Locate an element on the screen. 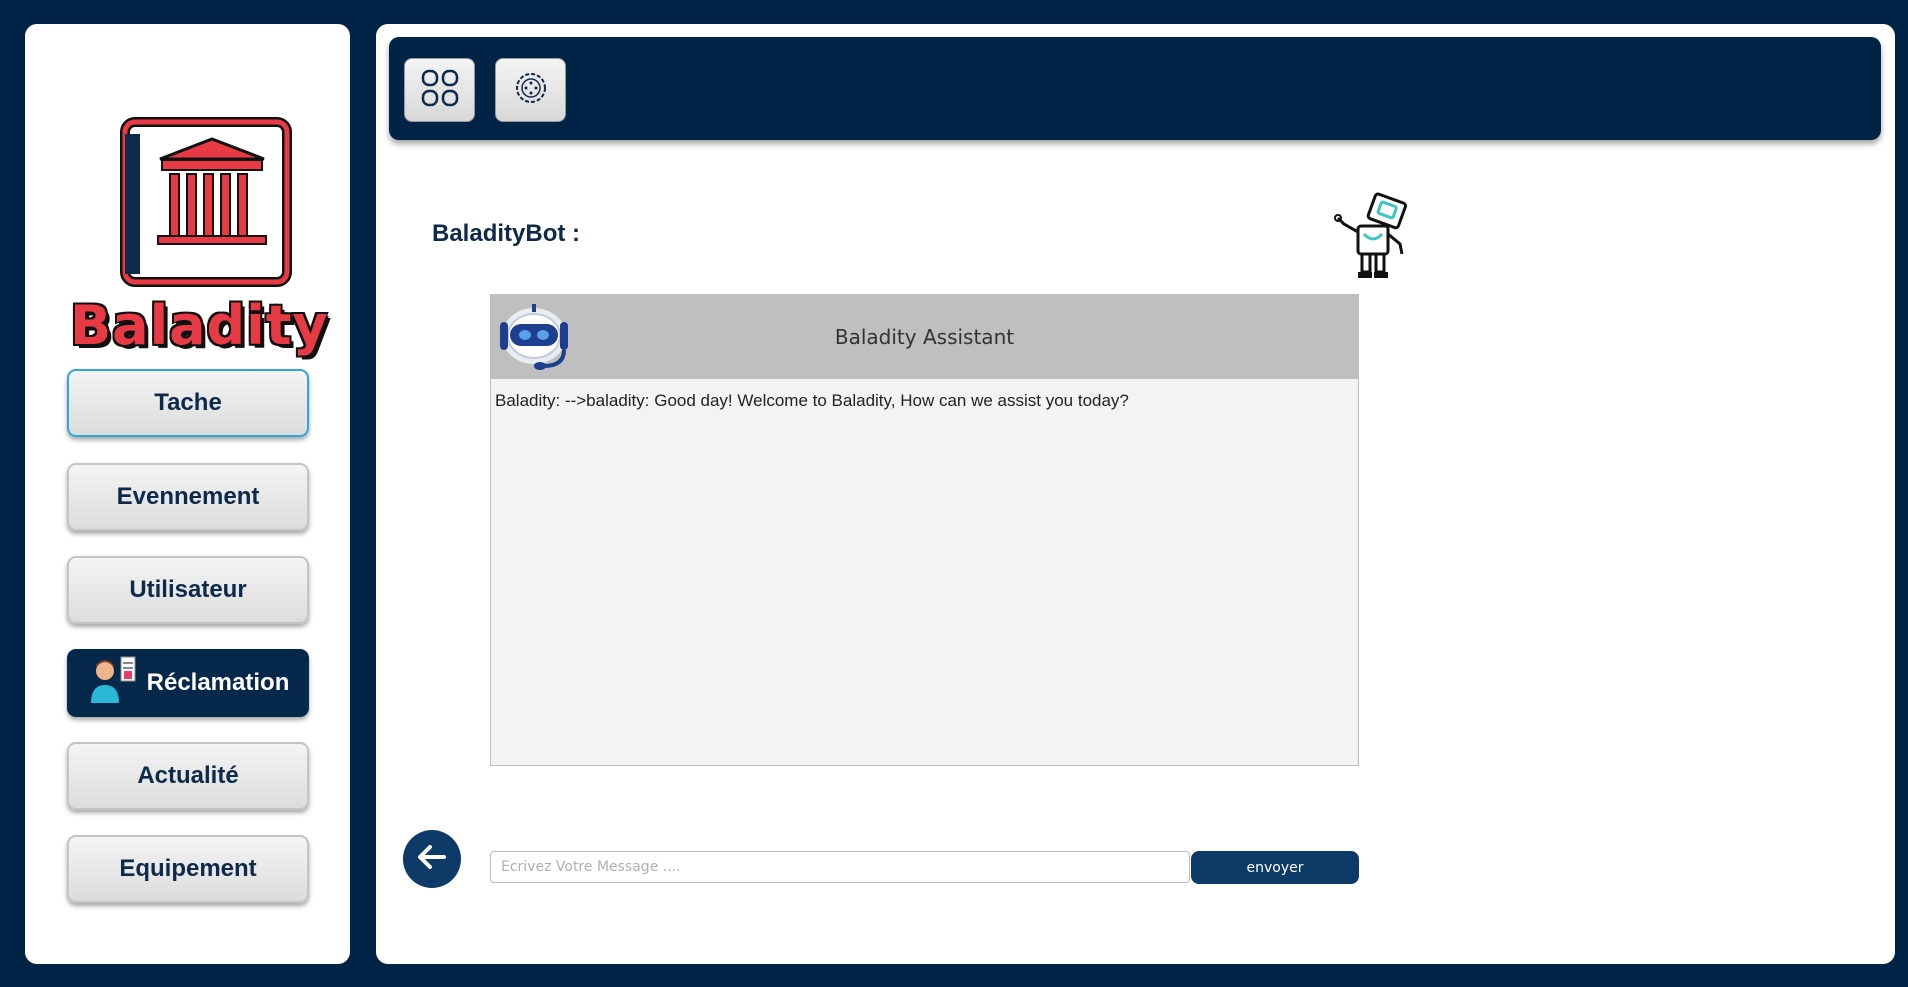 The image size is (1908, 987). nav-tache-button: Tache is located at coordinates (188, 403).